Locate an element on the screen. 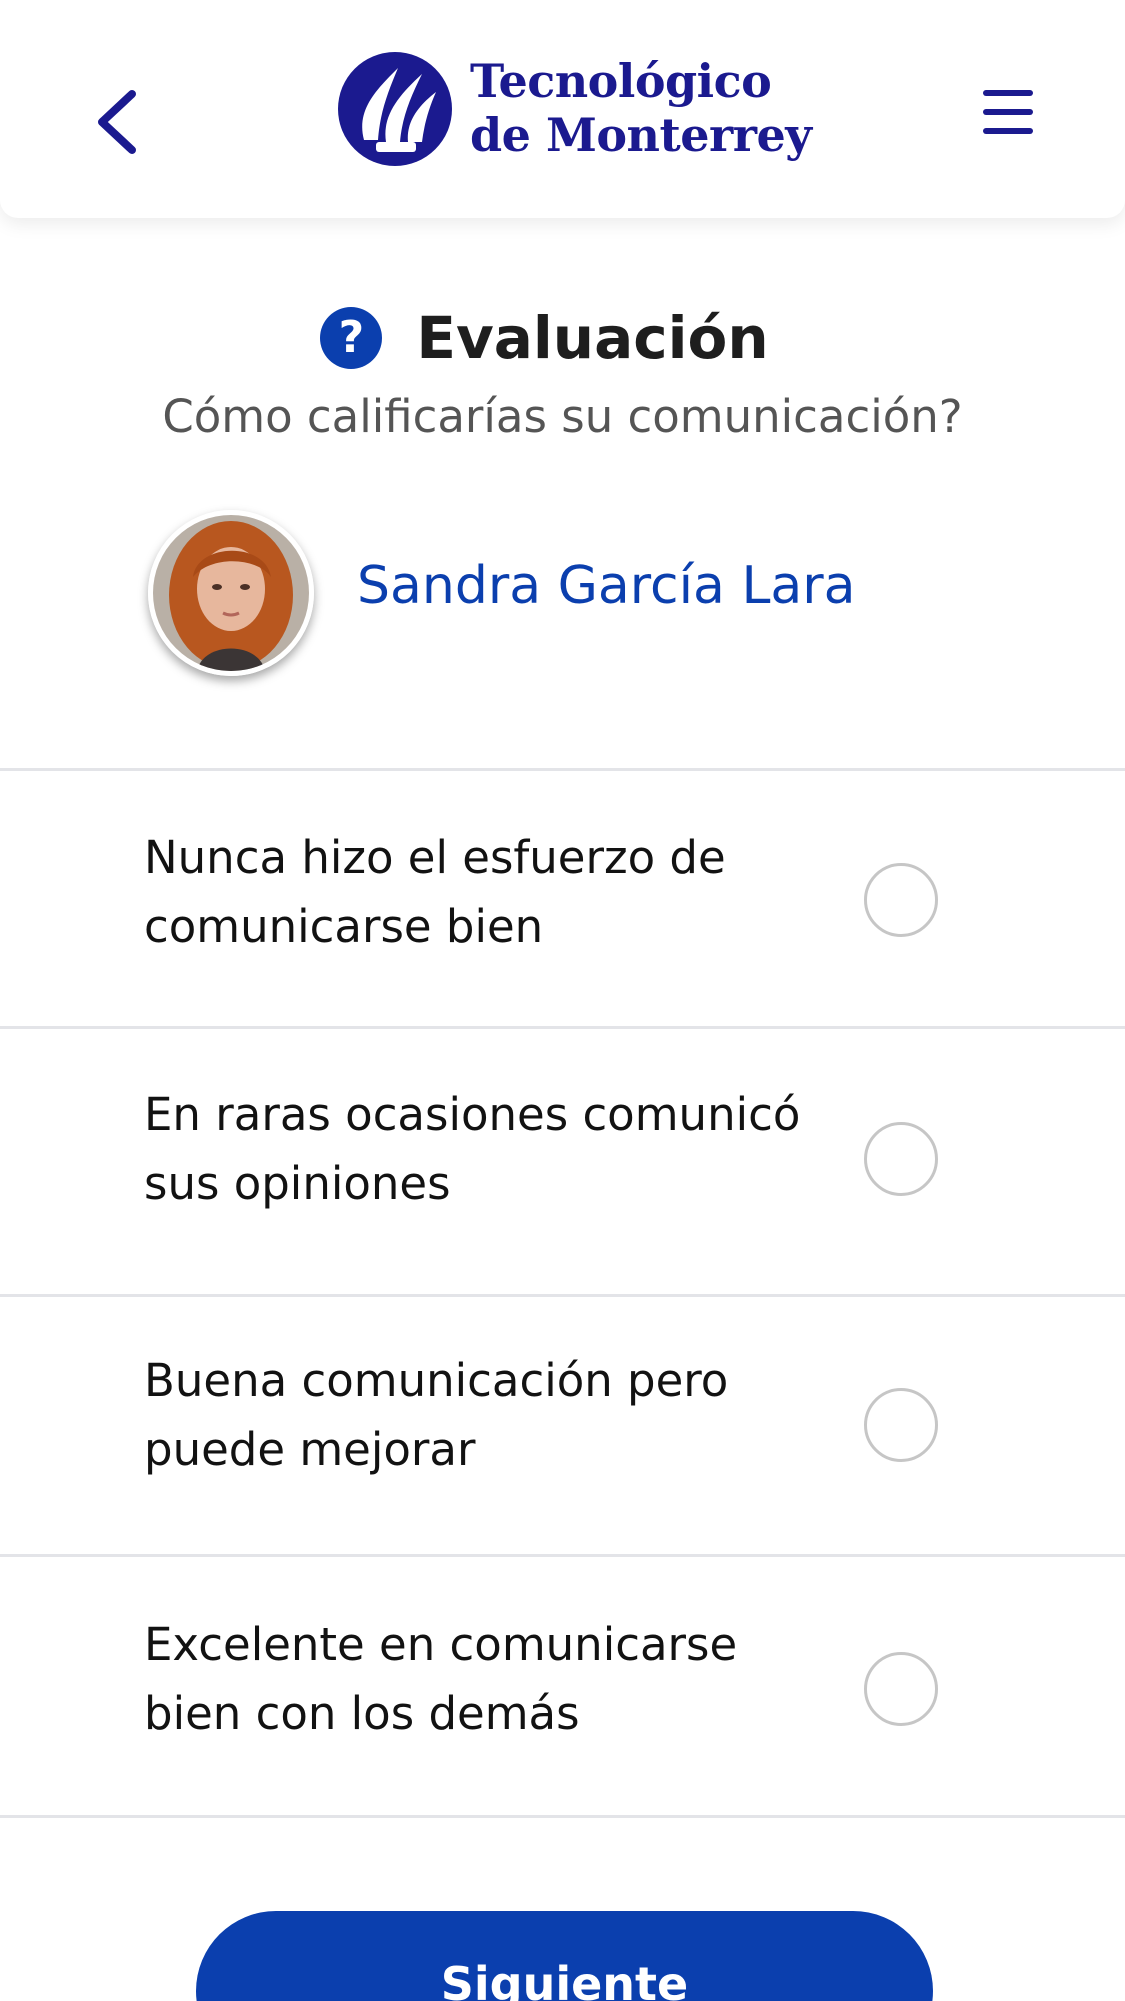 The height and width of the screenshot is (2001, 1125). question-text: Cómo calificarías su comunicación? is located at coordinates (562, 416).